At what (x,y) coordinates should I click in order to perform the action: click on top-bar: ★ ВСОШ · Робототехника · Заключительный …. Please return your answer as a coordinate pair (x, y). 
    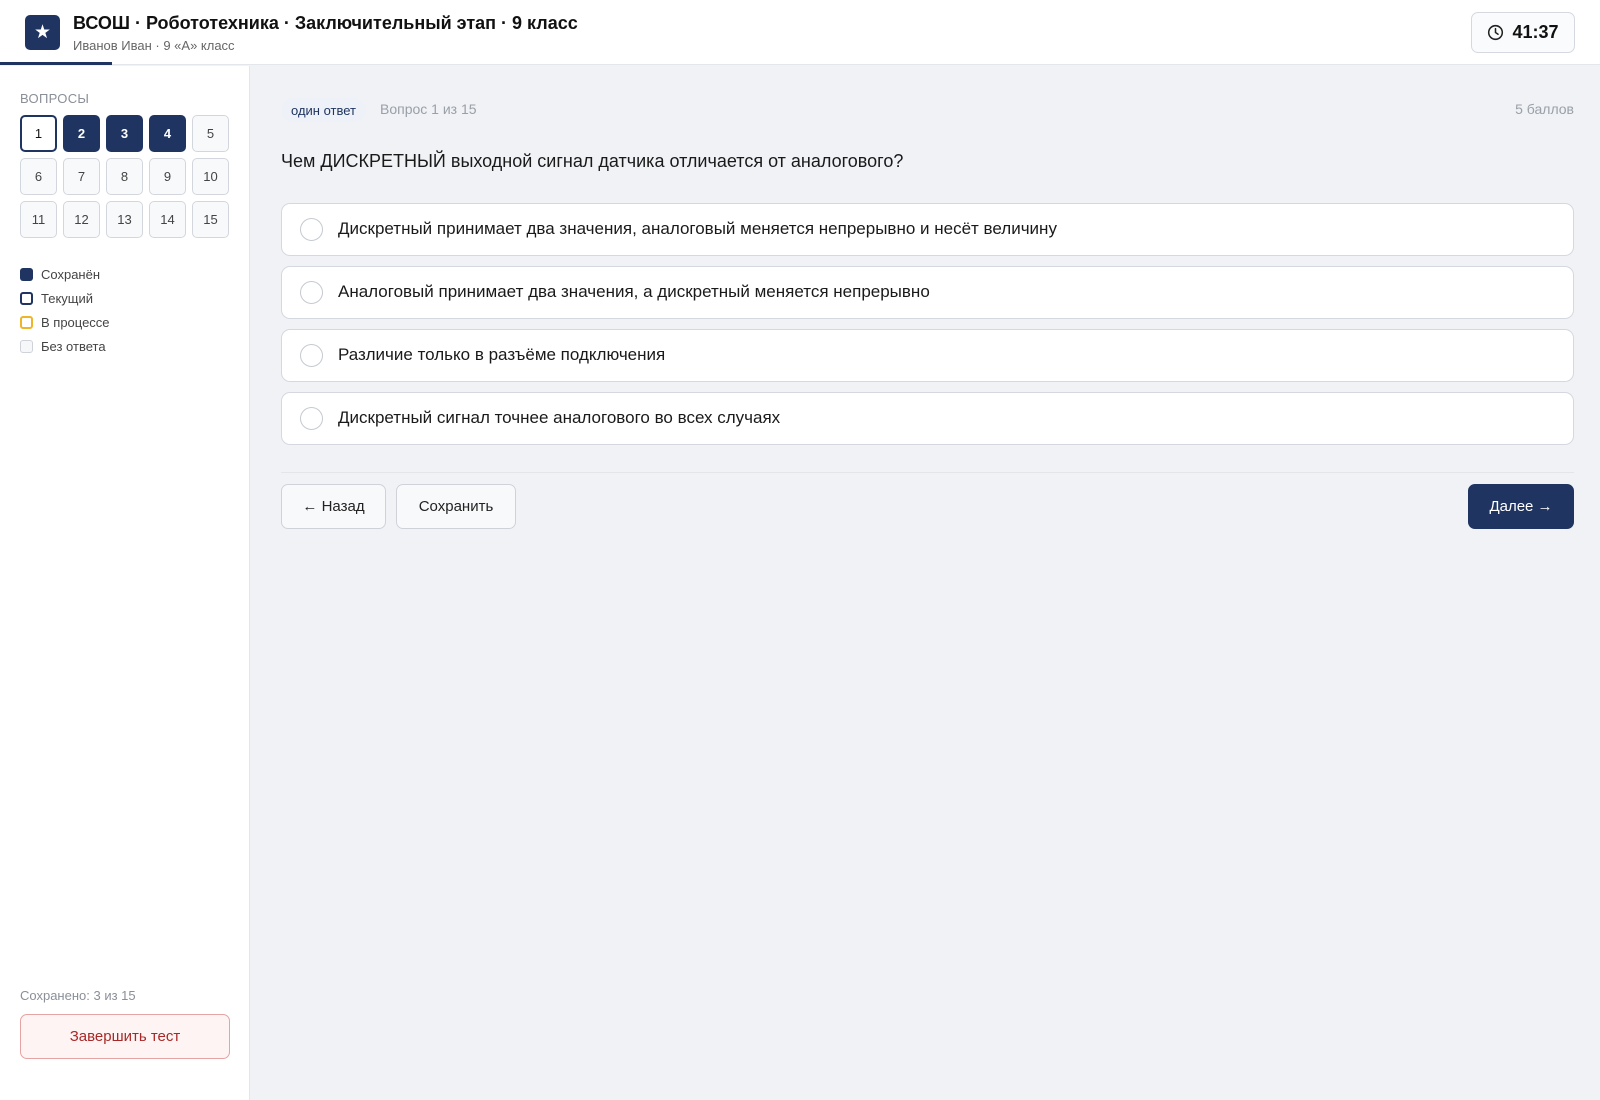
    Looking at the image, I should click on (800, 32).